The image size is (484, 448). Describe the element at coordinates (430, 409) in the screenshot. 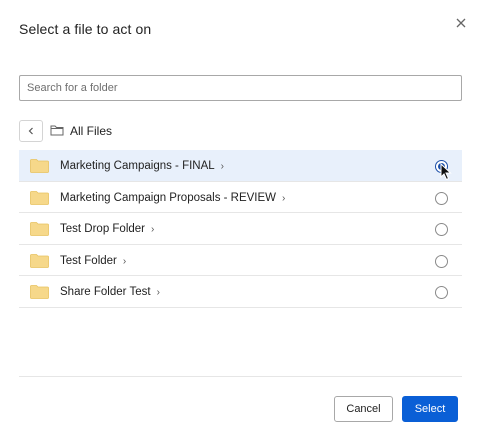

I see `select-button: Select` at that location.